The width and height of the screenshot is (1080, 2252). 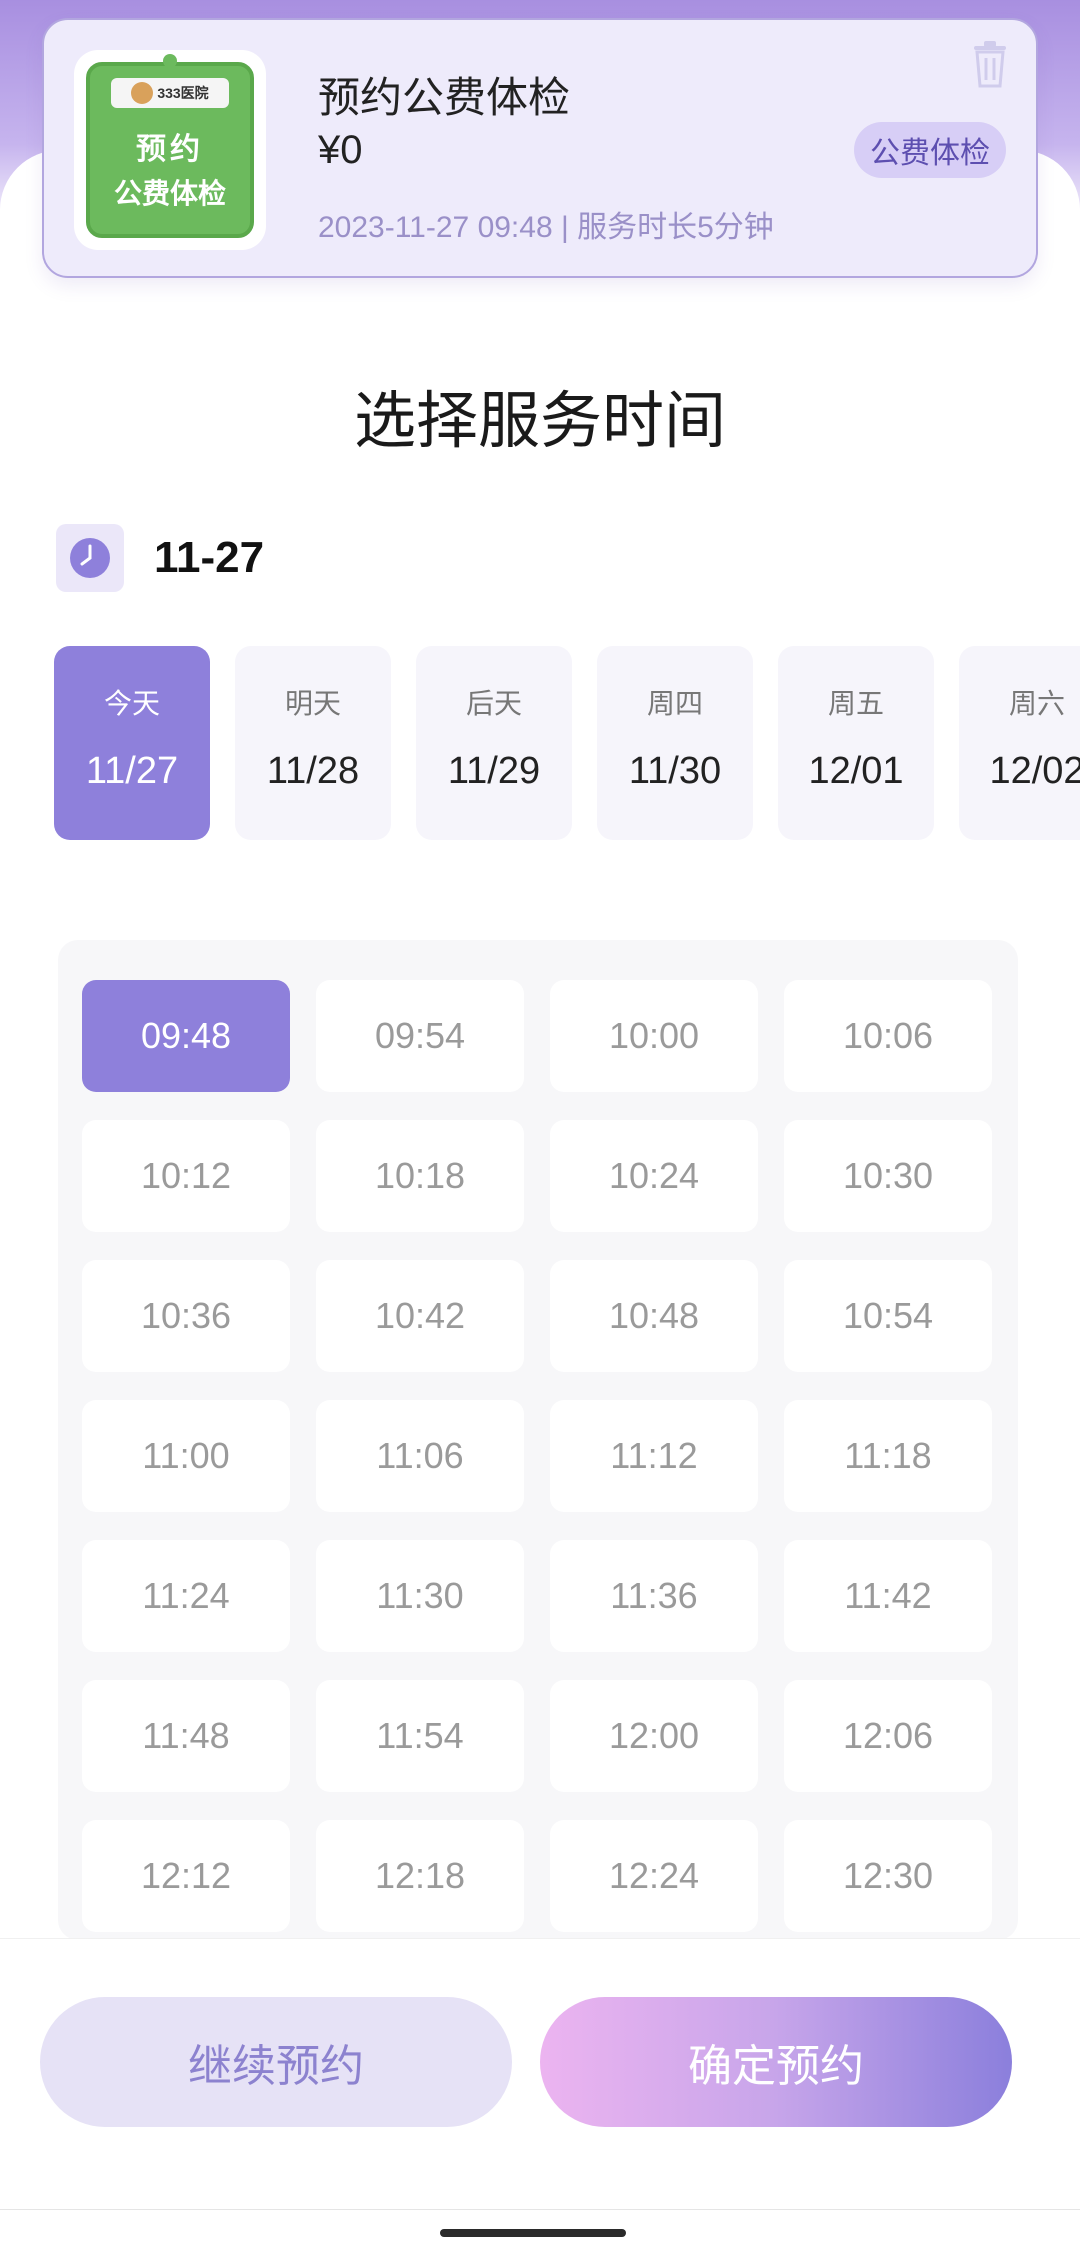 What do you see at coordinates (313, 743) in the screenshot?
I see `day-tab: 明天 11/28` at bounding box center [313, 743].